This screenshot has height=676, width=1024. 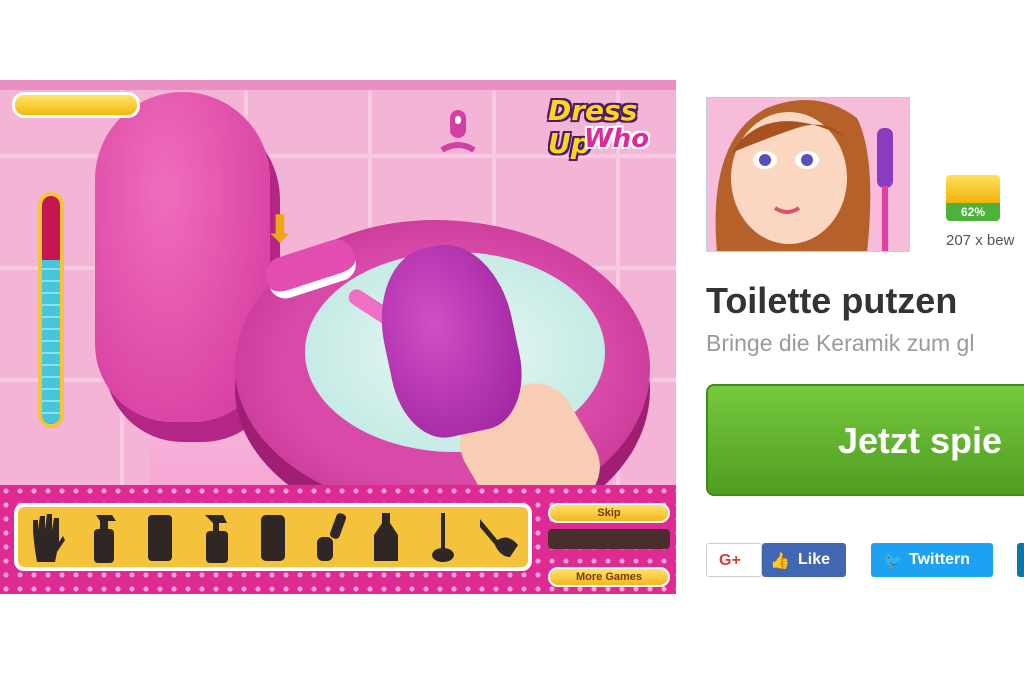 What do you see at coordinates (280, 230) in the screenshot?
I see `hint-arrow-icon: ⬇` at bounding box center [280, 230].